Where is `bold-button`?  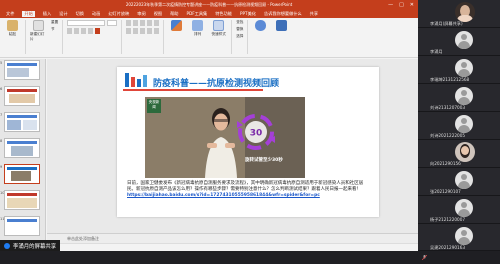
bold-button is located at coordinates (70, 31).